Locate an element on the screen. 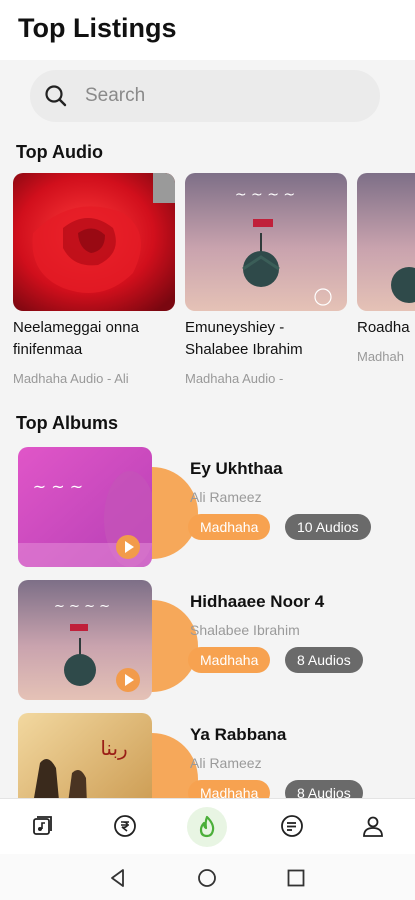 This screenshot has height=900, width=415. rupee-coin-icon is located at coordinates (125, 826).